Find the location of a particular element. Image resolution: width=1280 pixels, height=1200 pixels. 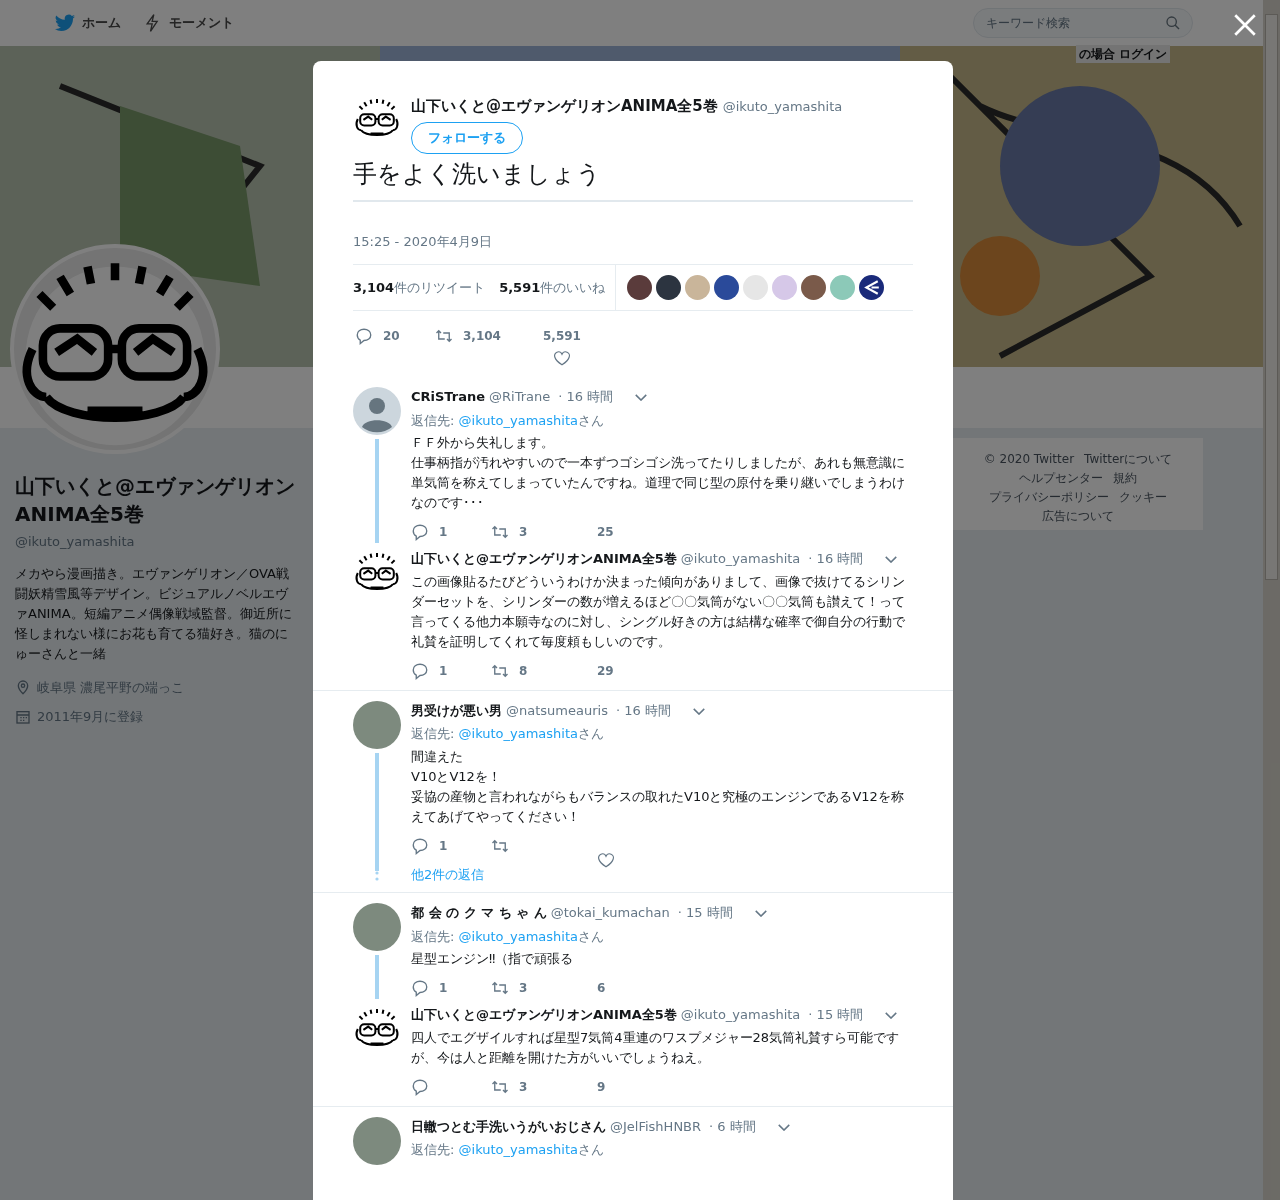

nav-link: モーメント is located at coordinates (188, 23).